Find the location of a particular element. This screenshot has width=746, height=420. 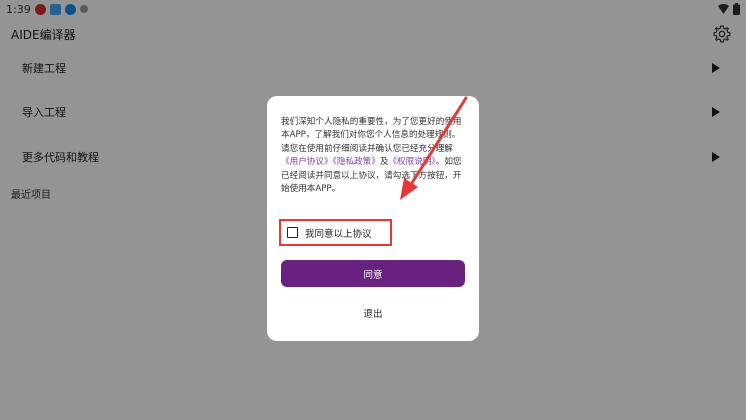

agree-button: 同意 is located at coordinates (373, 273).